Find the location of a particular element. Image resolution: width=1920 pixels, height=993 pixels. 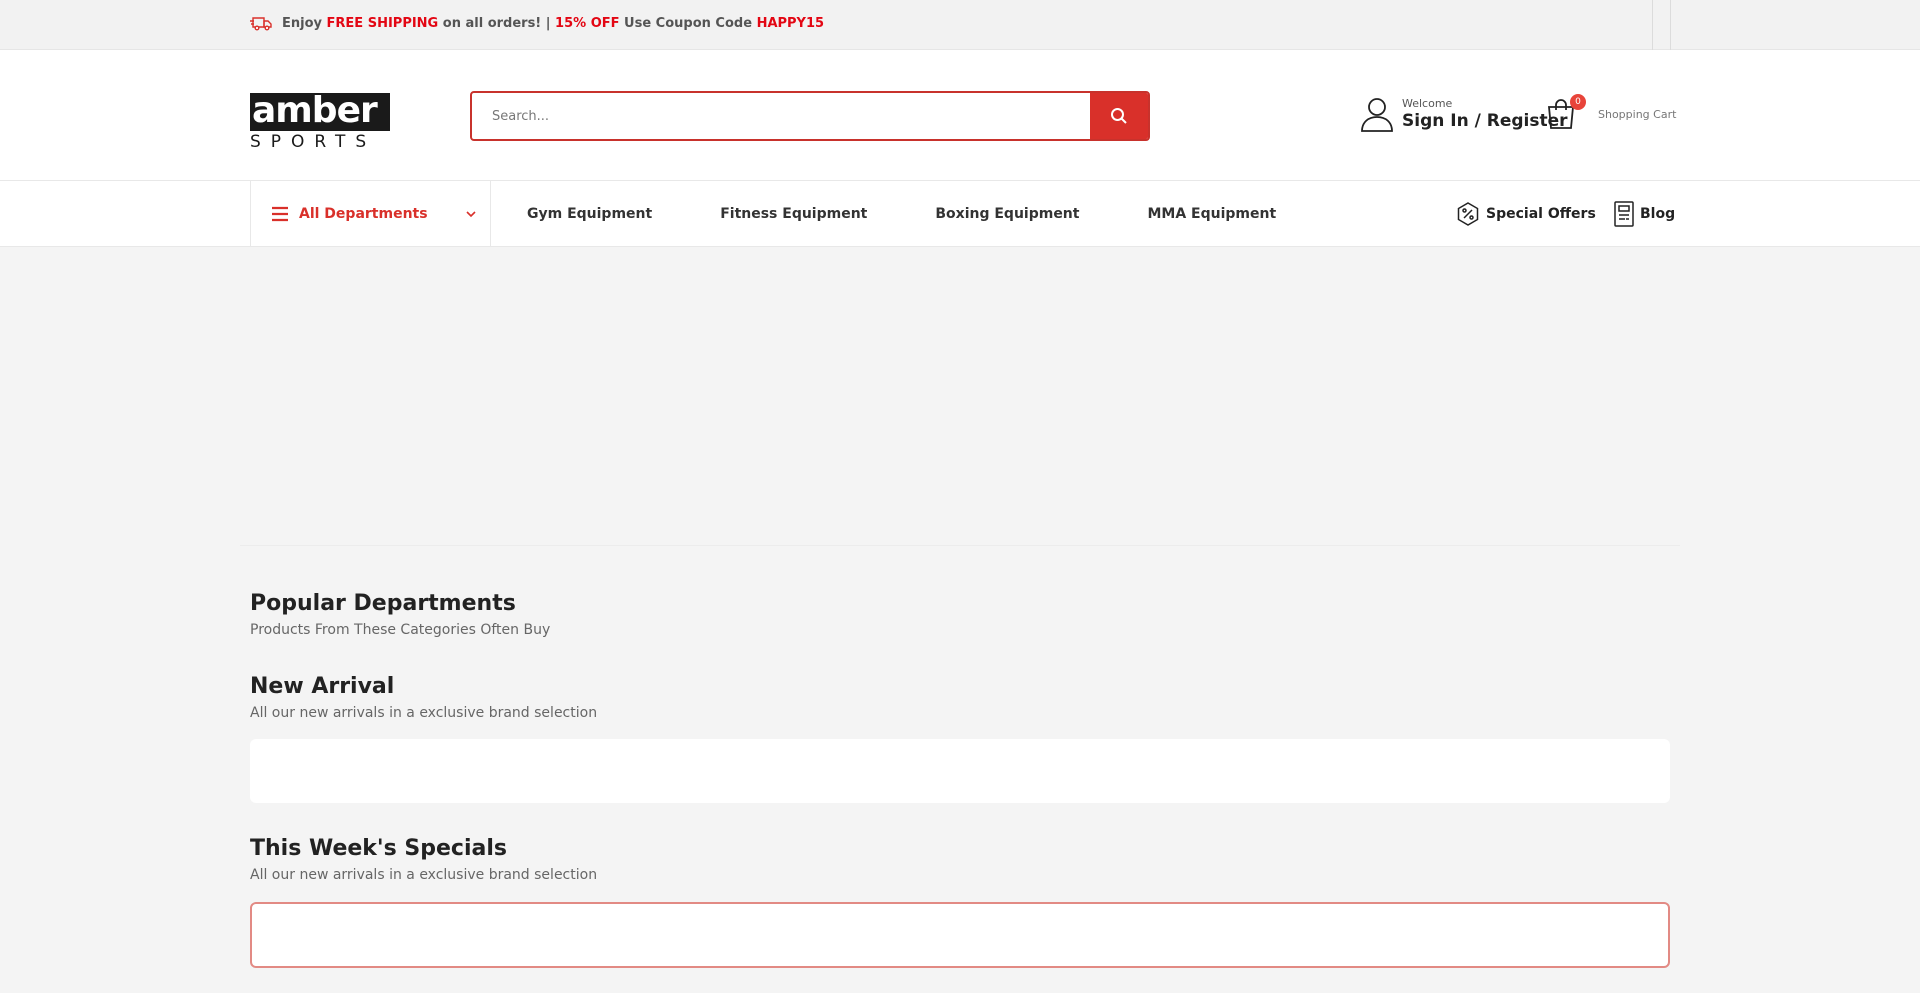

logo-wordmark: amber is located at coordinates (320, 112).